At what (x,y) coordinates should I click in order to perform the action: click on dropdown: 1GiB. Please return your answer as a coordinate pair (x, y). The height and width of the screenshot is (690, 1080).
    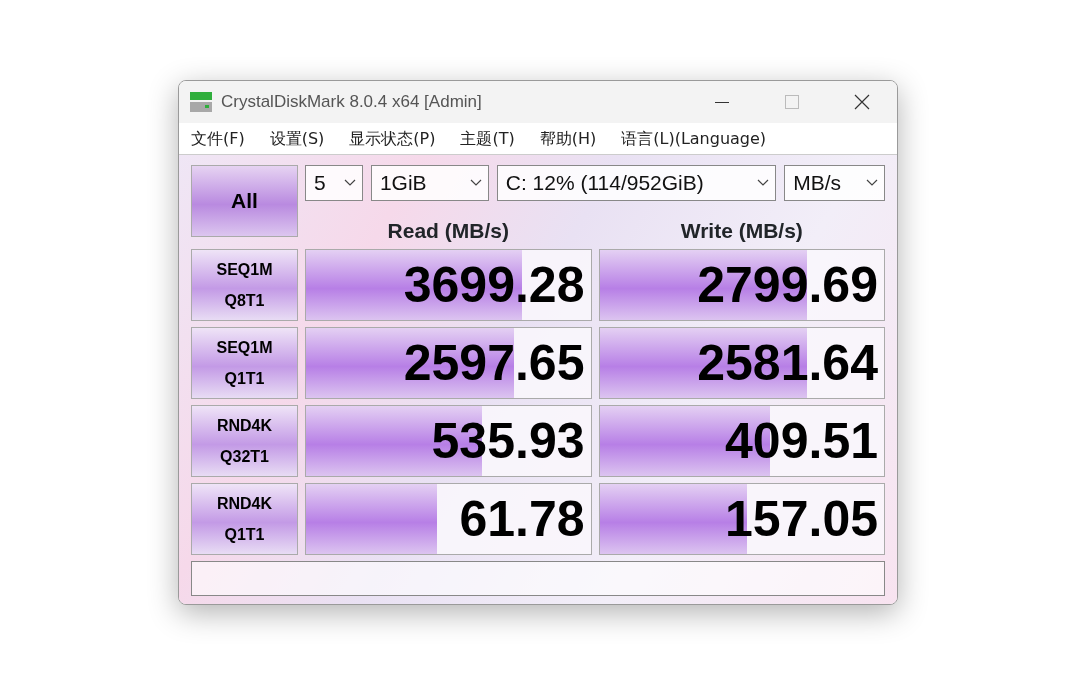
    Looking at the image, I should click on (429, 183).